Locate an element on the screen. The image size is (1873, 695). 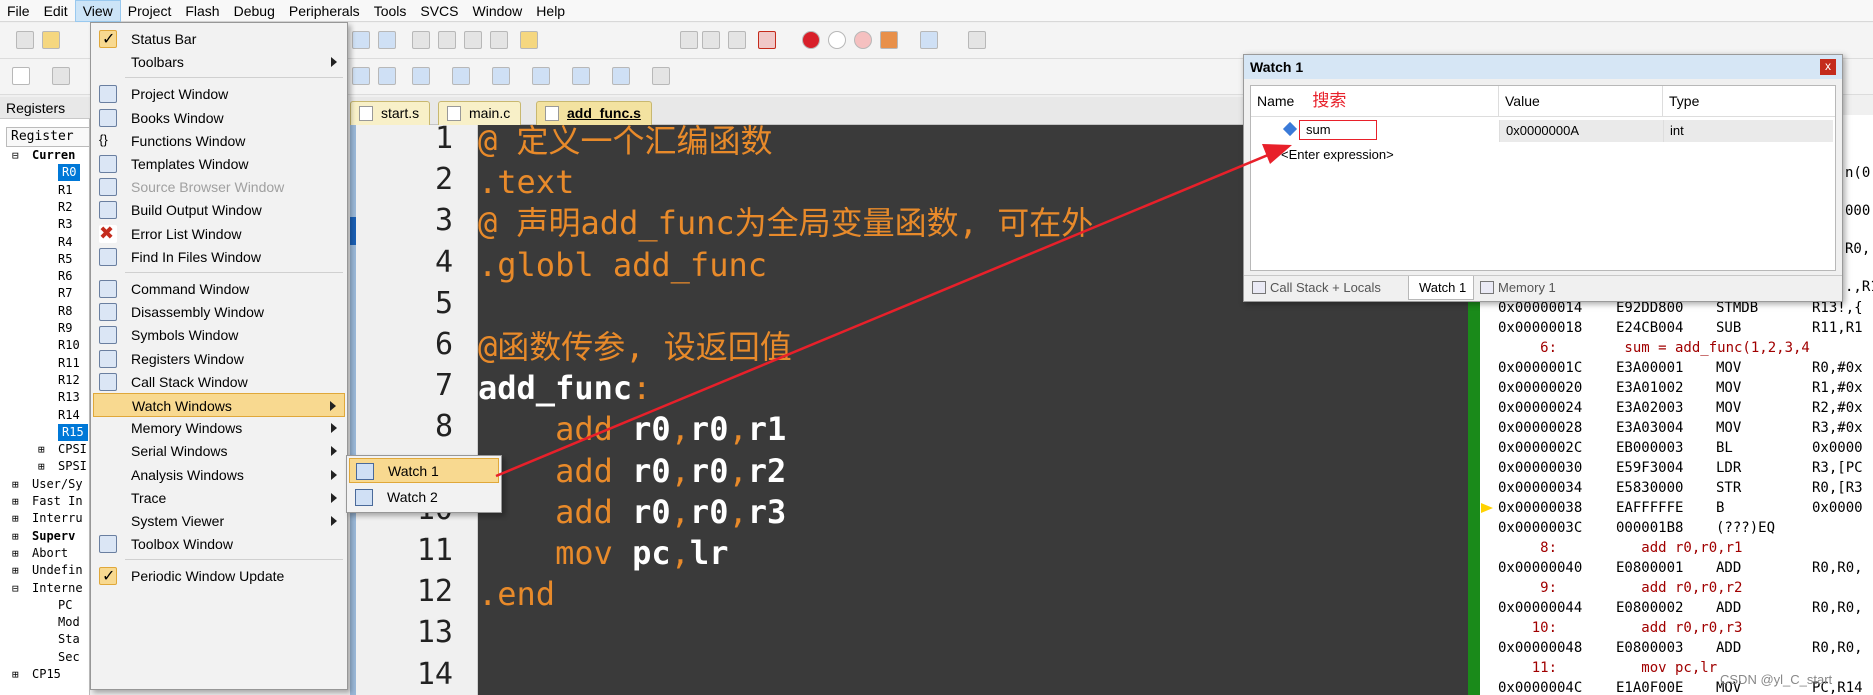
watermark: CSDN @yl_C_start is located at coordinates (1776, 679).